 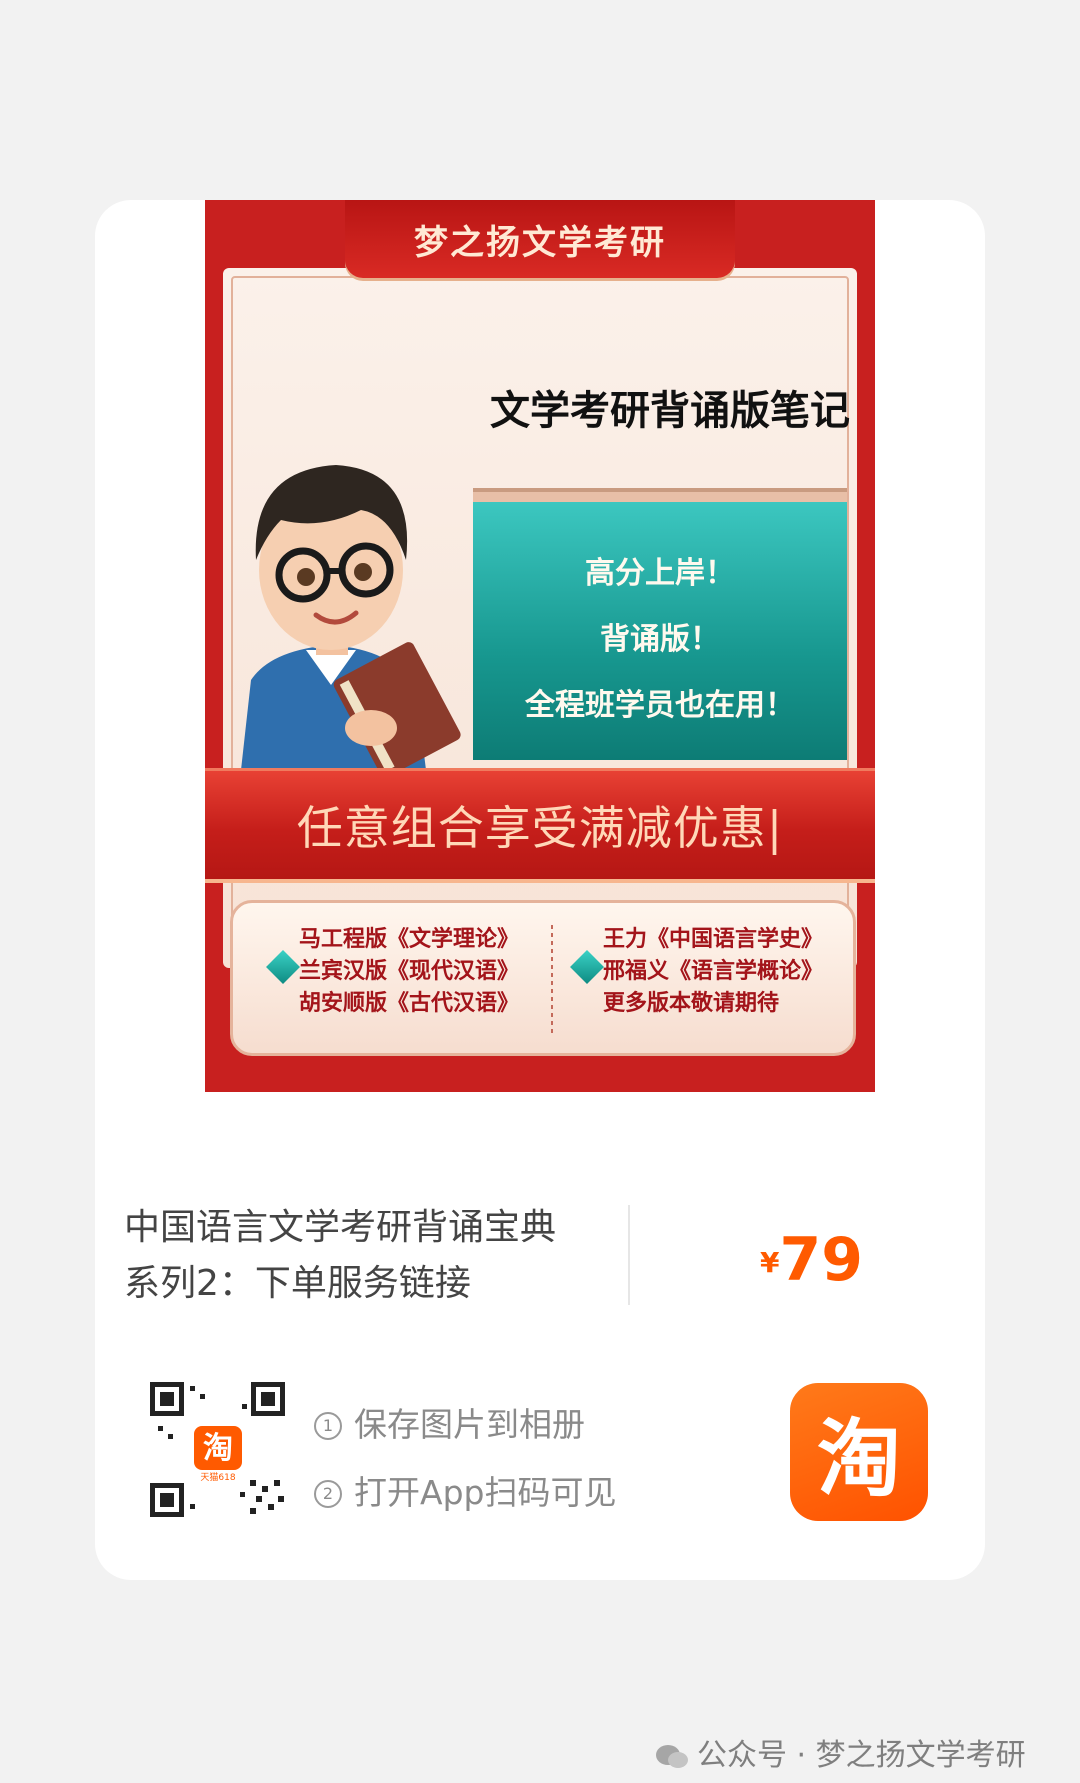 I want to click on qr-logo-text: 淘, so click(x=218, y=1448).